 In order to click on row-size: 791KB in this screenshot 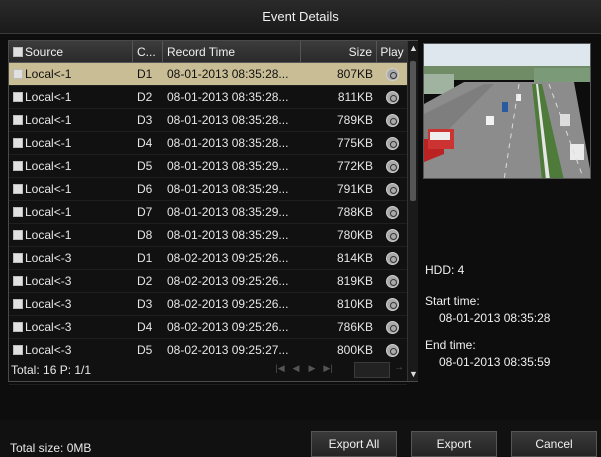, I will do `click(354, 188)`.